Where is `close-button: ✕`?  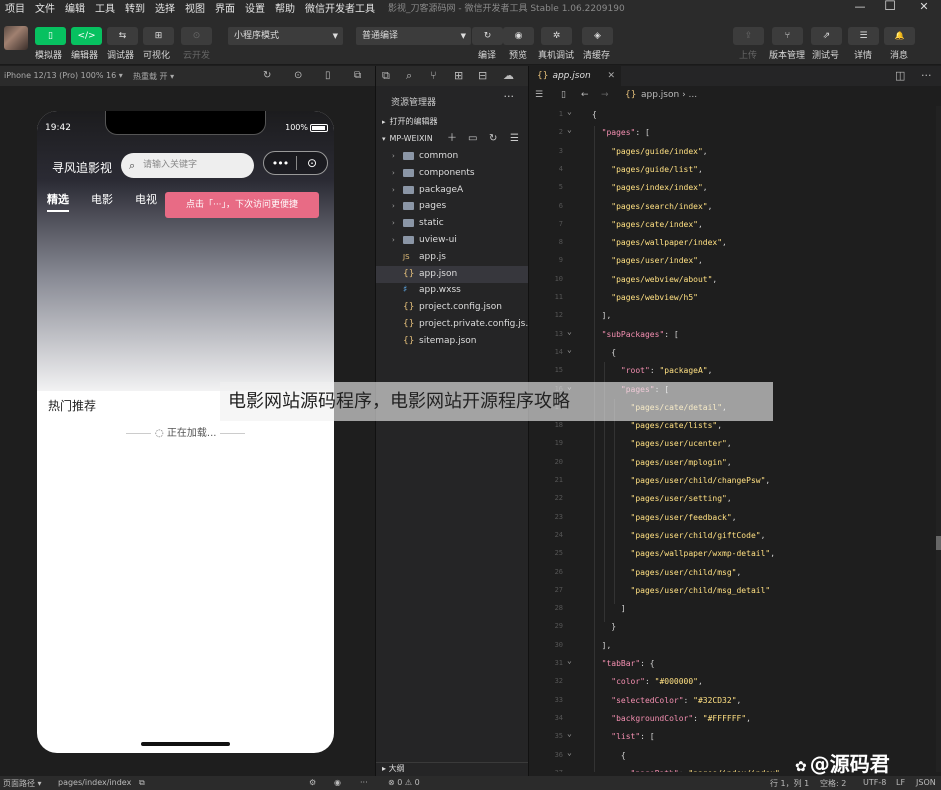
close-button: ✕ is located at coordinates (924, 7).